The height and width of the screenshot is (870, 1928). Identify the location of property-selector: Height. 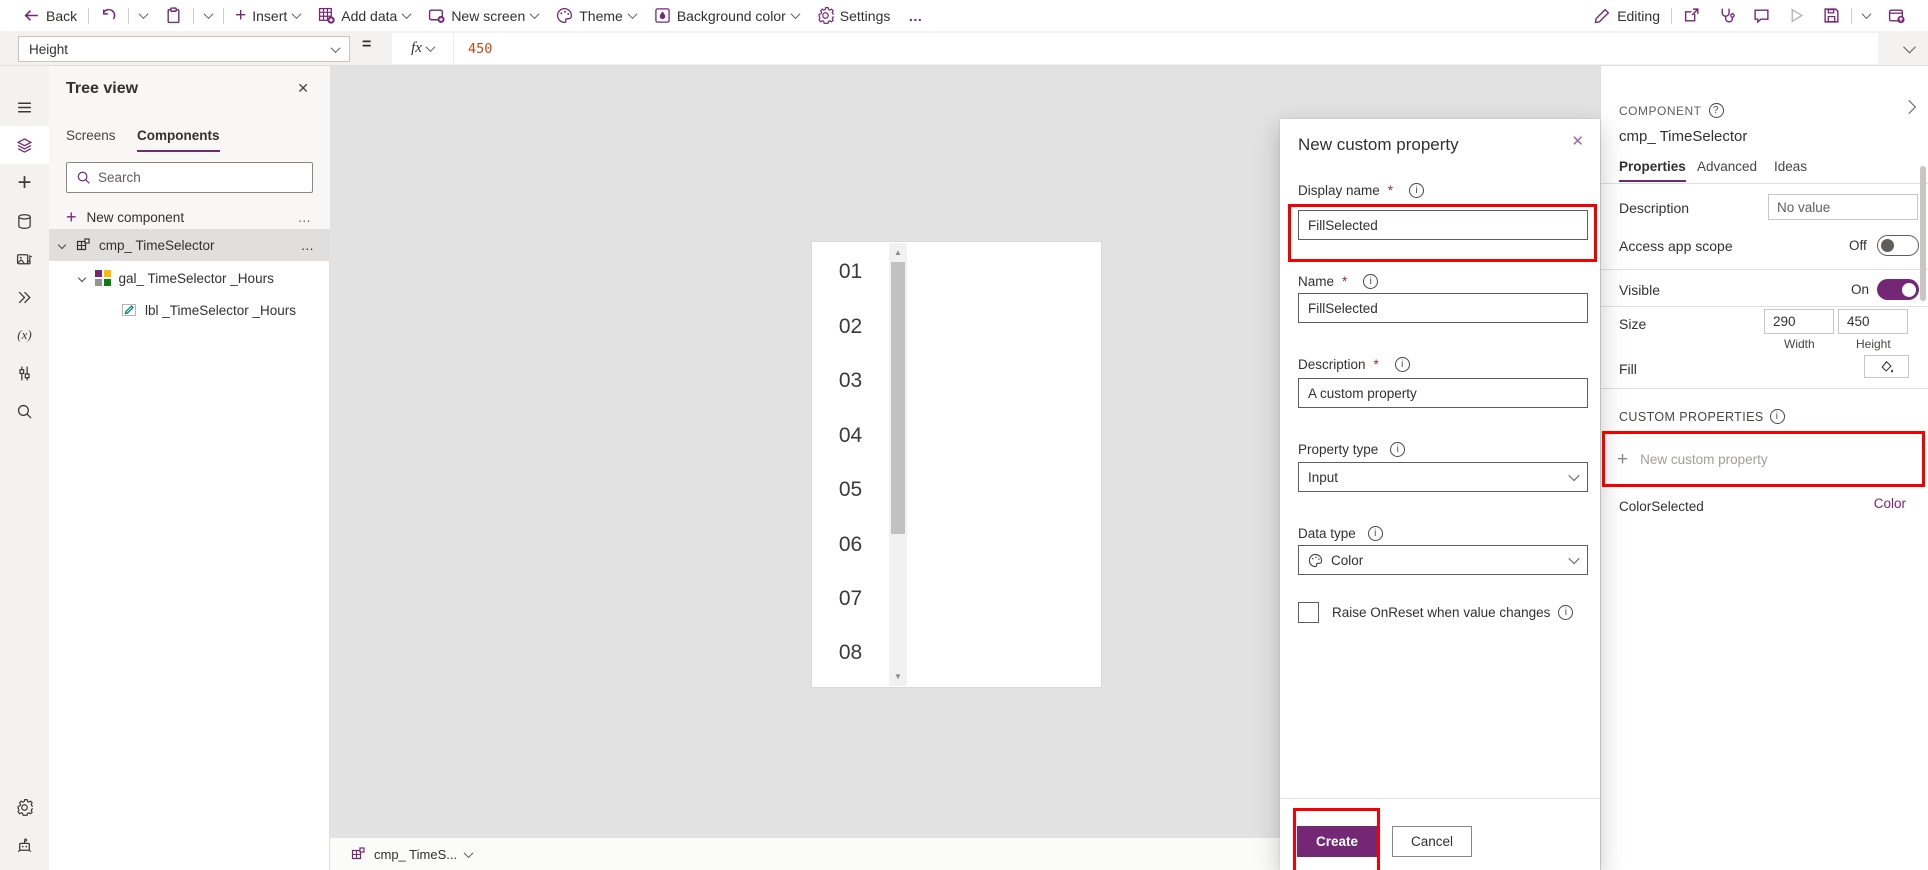
(184, 49).